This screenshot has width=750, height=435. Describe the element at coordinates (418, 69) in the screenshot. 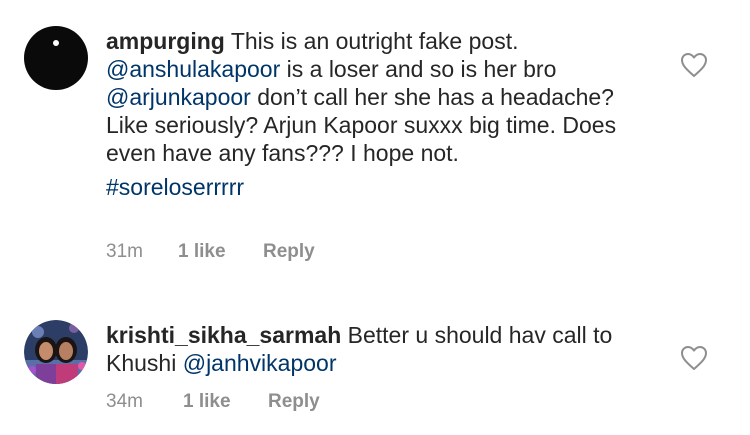

I see `comment-text: is a loser and so is her bro` at that location.